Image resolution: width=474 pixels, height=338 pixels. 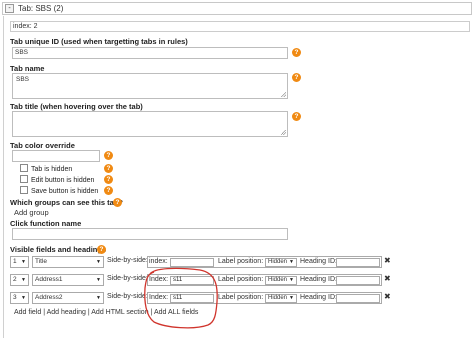 I want to click on tab-name-label: Tab name, so click(x=27, y=68).